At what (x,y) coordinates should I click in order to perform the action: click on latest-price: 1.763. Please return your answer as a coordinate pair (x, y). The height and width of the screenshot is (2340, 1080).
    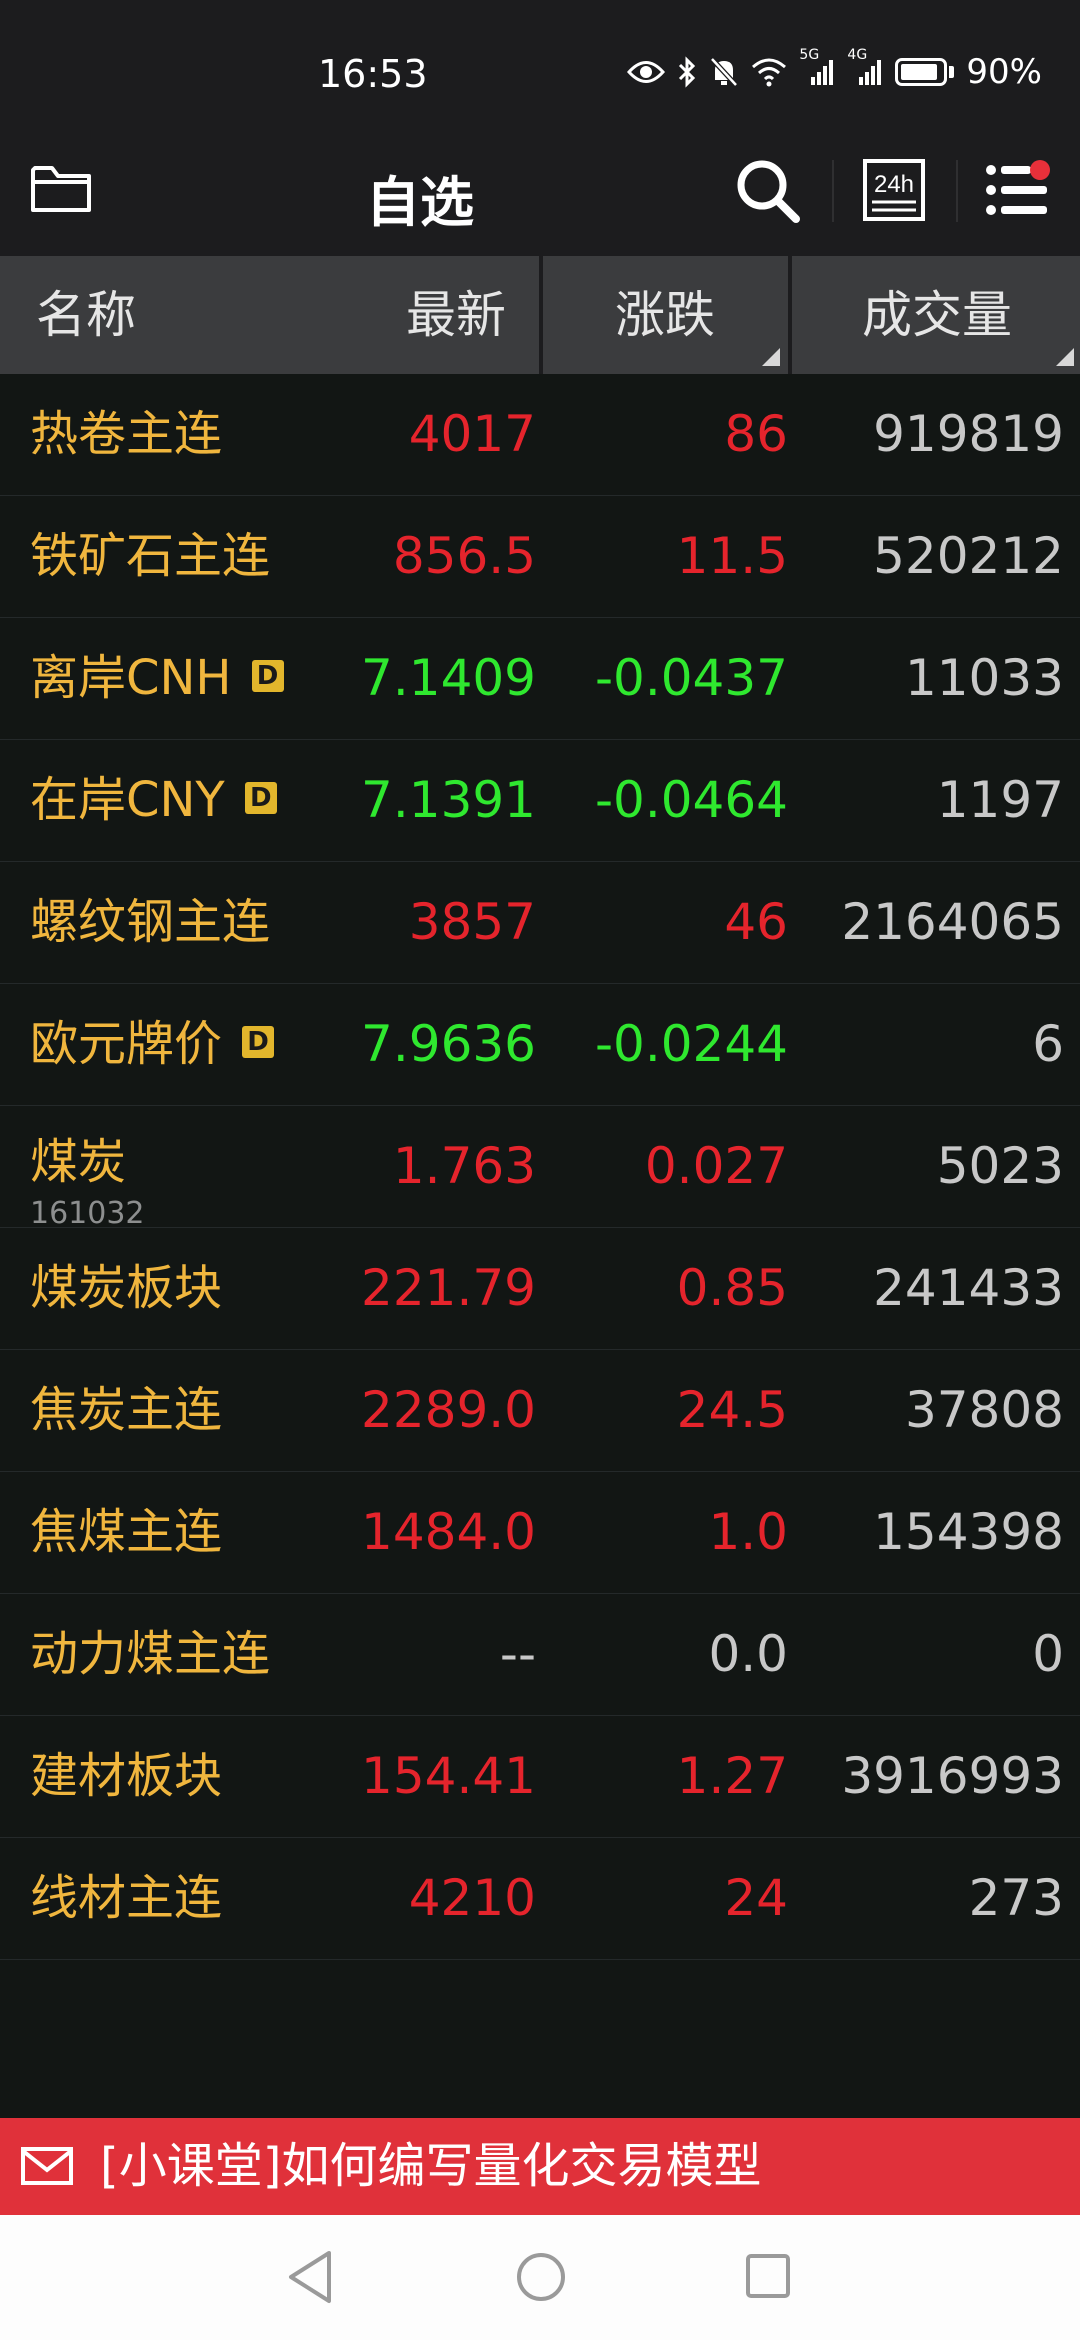
    Looking at the image, I should click on (464, 1166).